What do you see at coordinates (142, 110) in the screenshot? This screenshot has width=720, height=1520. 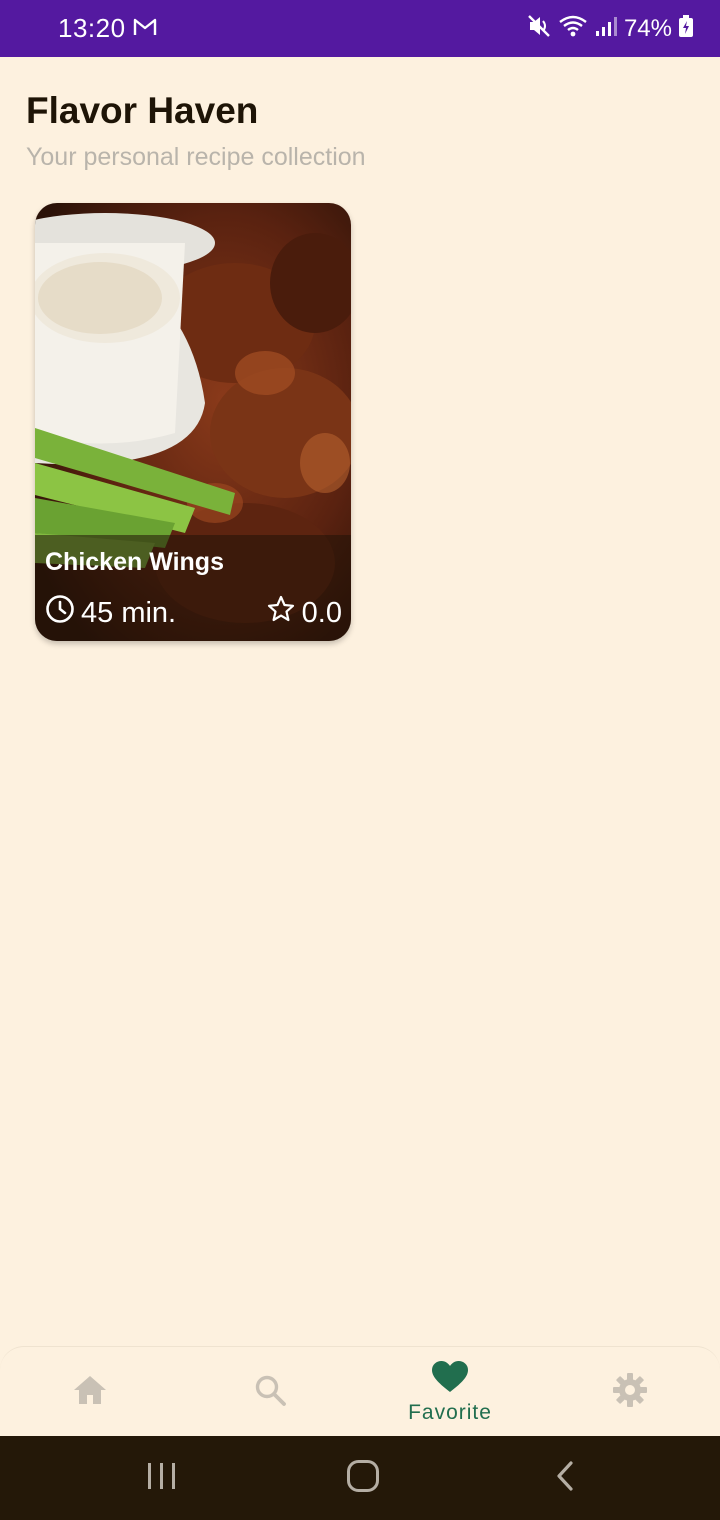 I see `page-title: Flavor Haven` at bounding box center [142, 110].